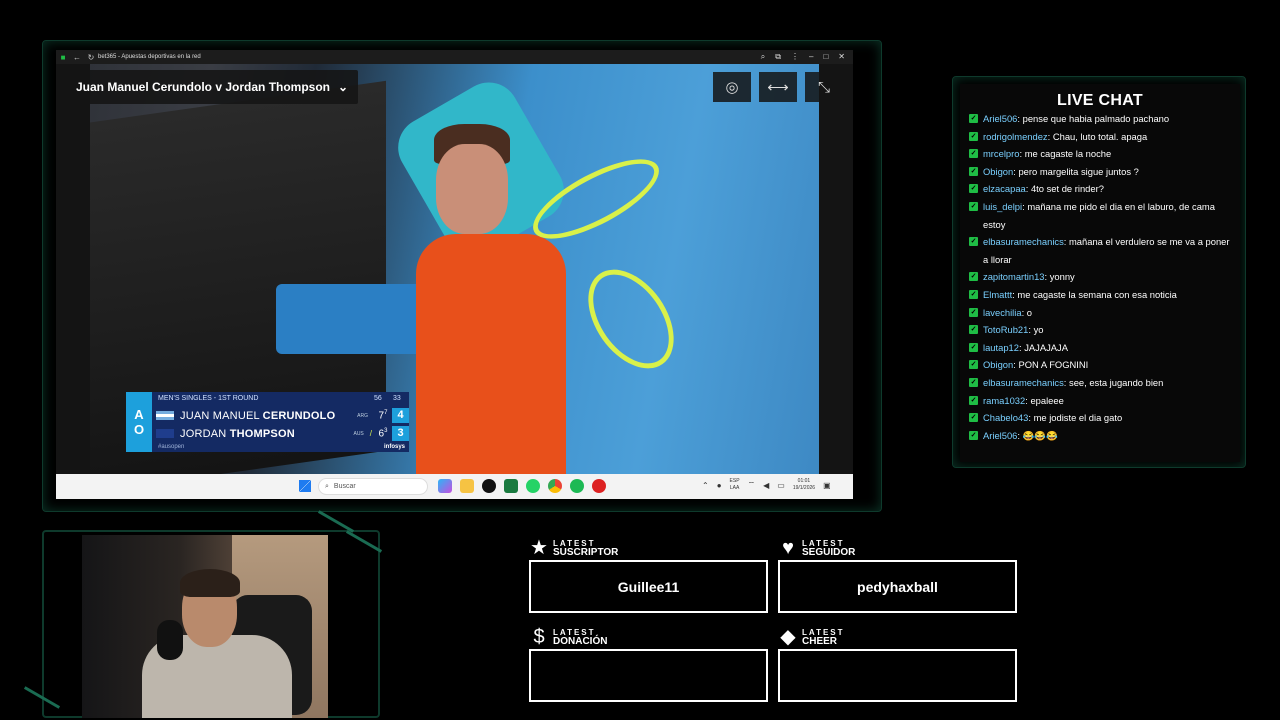  I want to click on taskbar-clock: 01:01 19/1/2026, so click(804, 485).